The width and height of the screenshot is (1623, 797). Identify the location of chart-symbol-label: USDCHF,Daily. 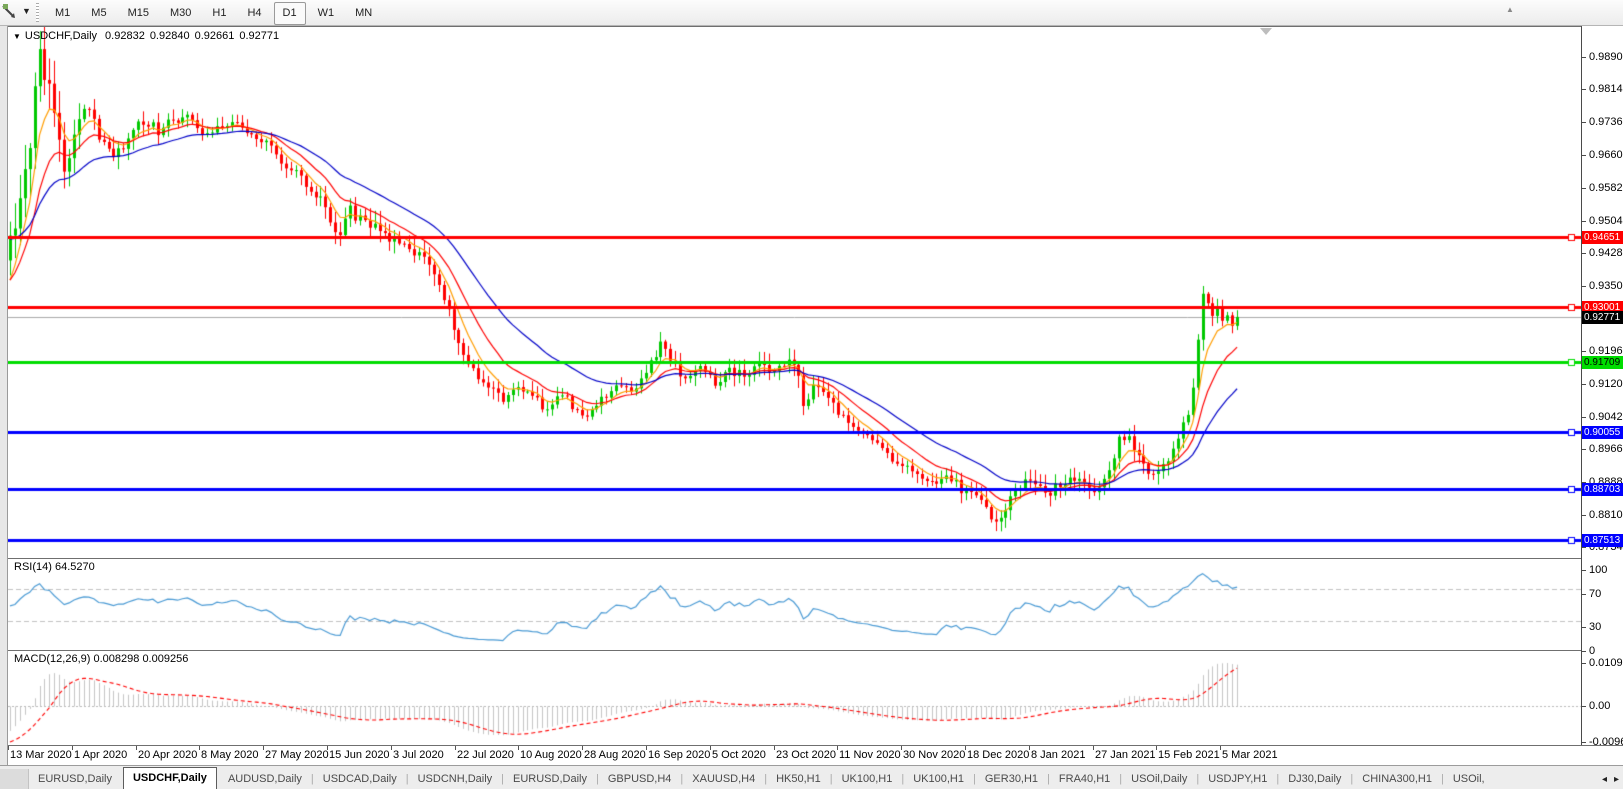
(61, 36).